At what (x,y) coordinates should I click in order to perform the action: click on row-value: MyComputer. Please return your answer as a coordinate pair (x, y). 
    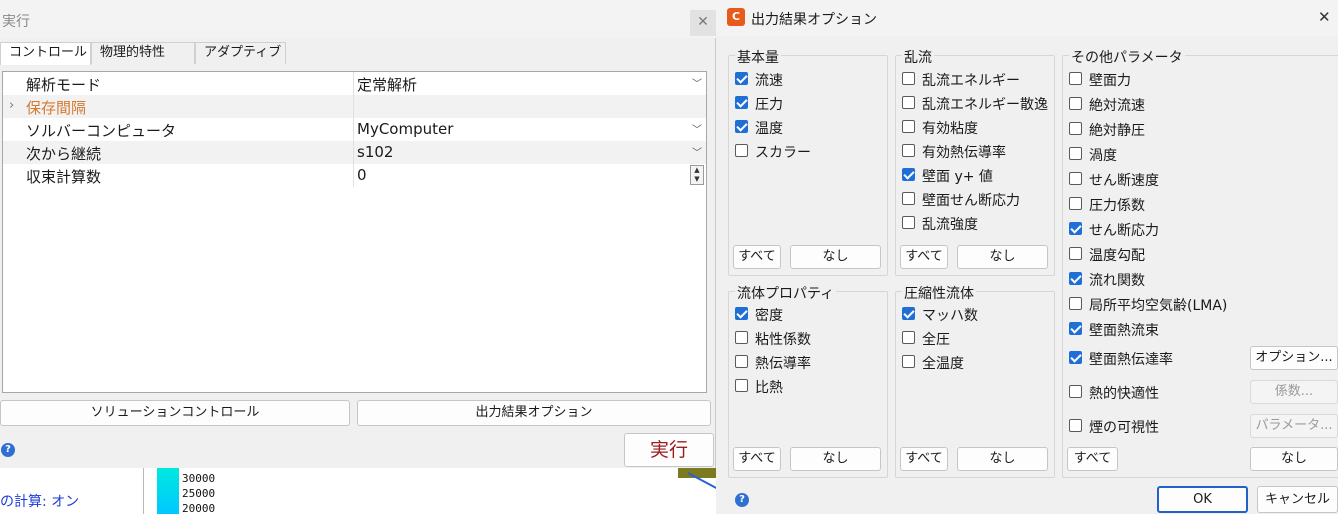
    Looking at the image, I should click on (405, 129).